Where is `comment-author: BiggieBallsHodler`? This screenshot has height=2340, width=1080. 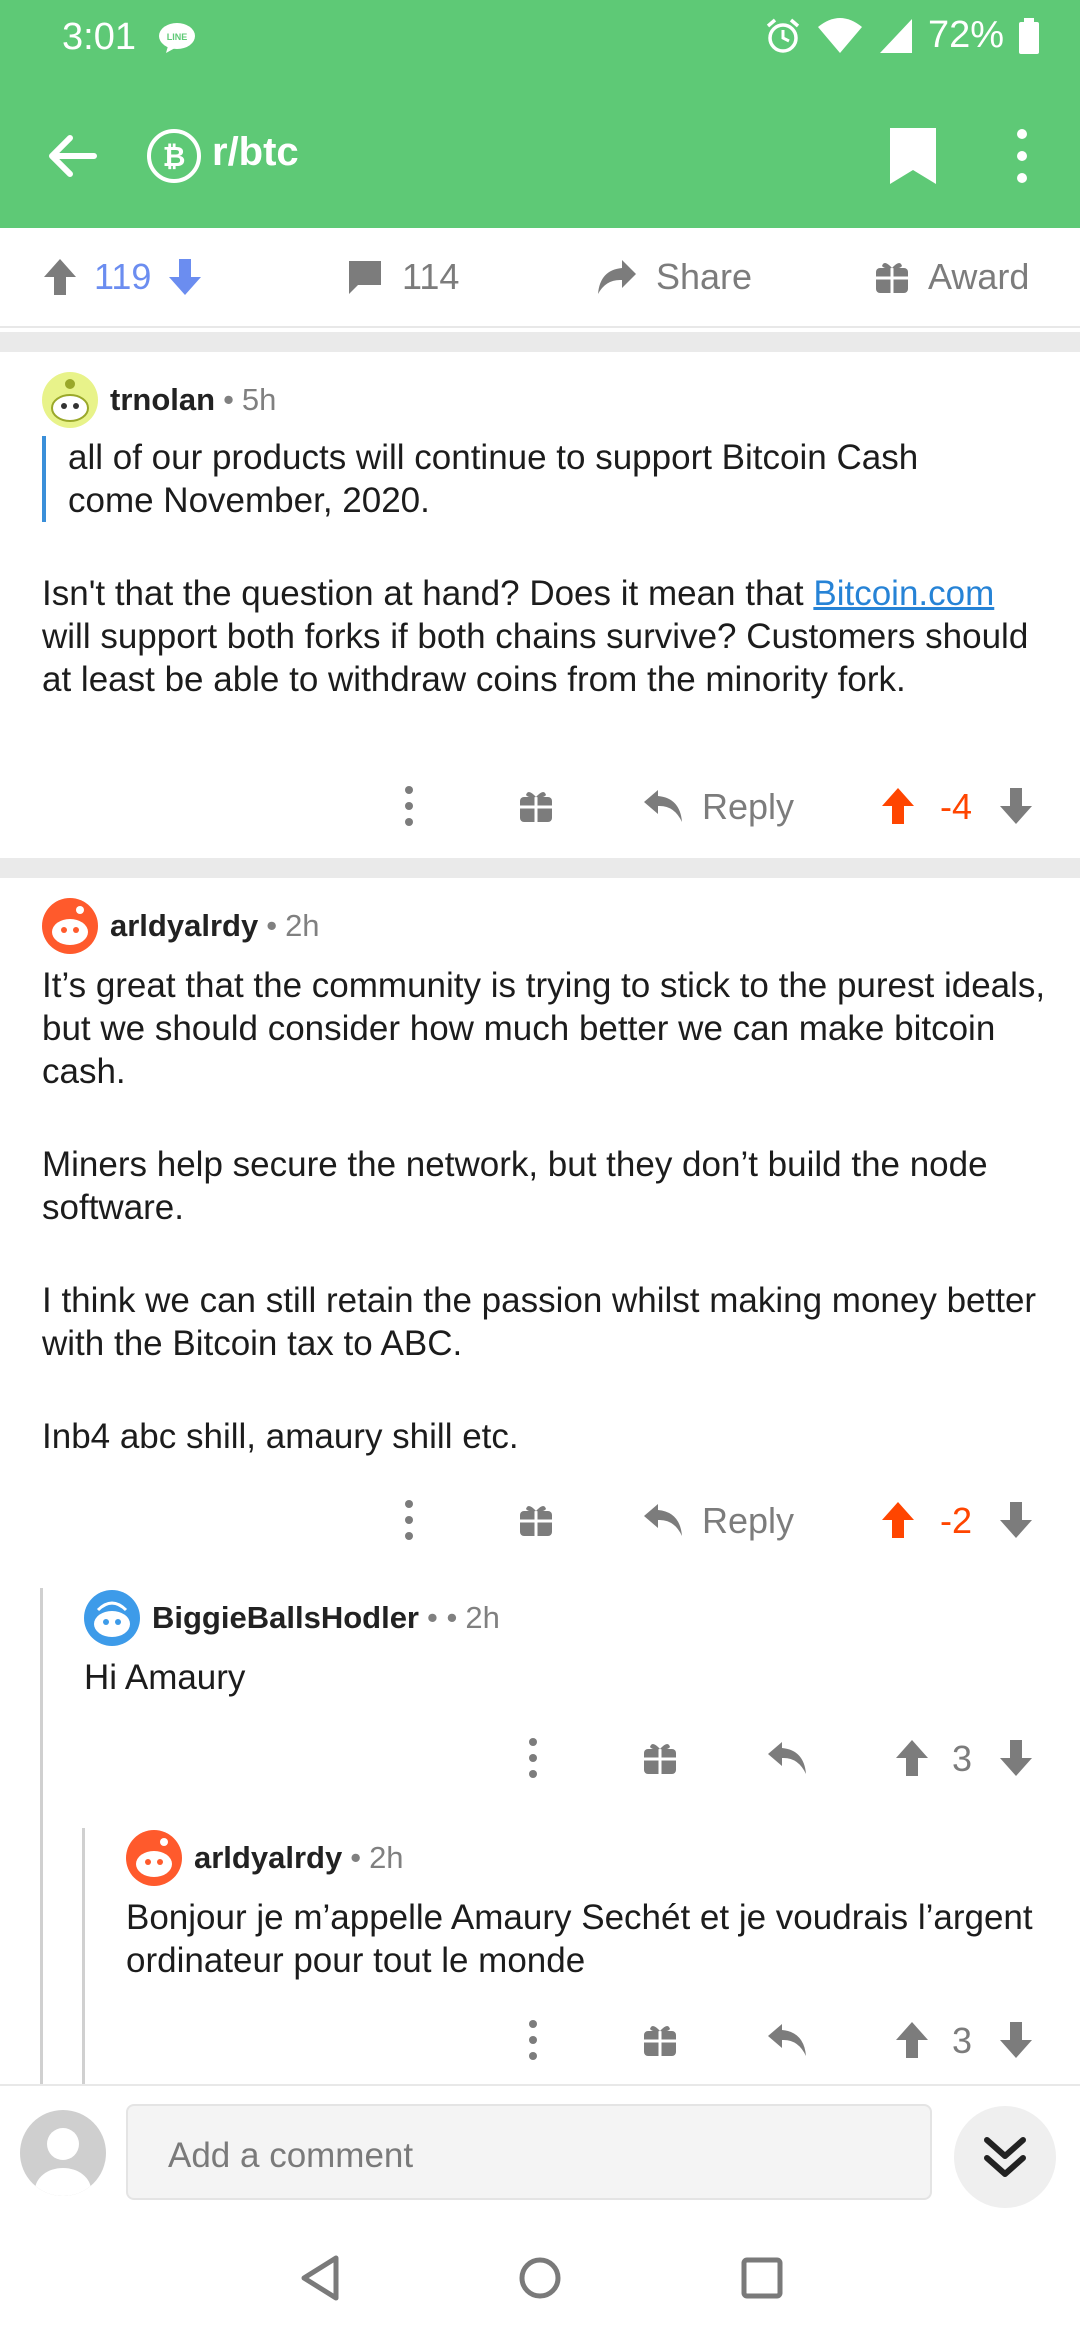 comment-author: BiggieBallsHodler is located at coordinates (285, 1618).